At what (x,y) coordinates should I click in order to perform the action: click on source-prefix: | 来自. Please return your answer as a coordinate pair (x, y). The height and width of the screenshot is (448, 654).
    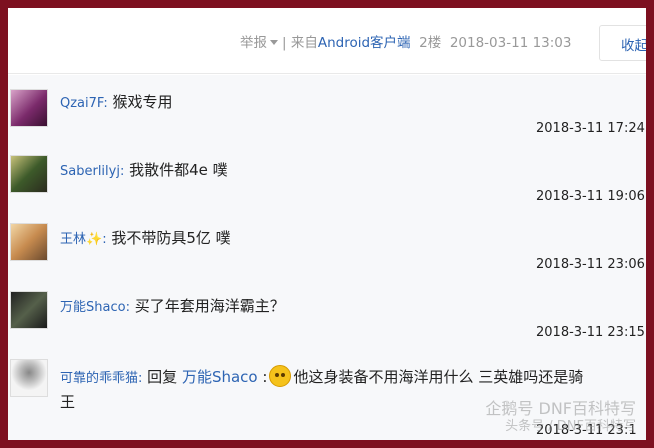
    Looking at the image, I should click on (300, 43).